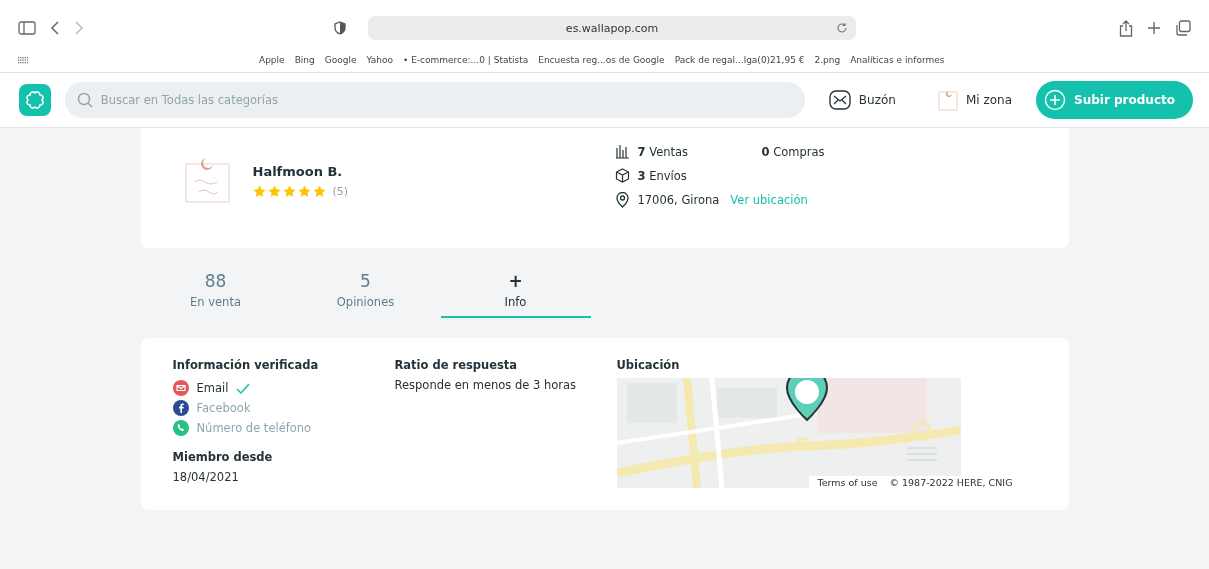  Describe the element at coordinates (246, 365) in the screenshot. I see `section-title: Información verificada` at that location.